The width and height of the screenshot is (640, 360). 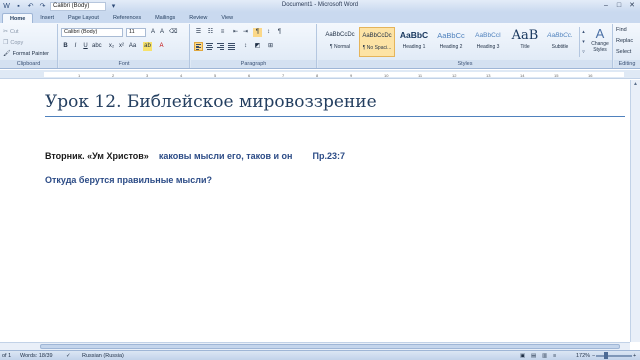 What do you see at coordinates (198, 18) in the screenshot?
I see `tab-review: Review` at bounding box center [198, 18].